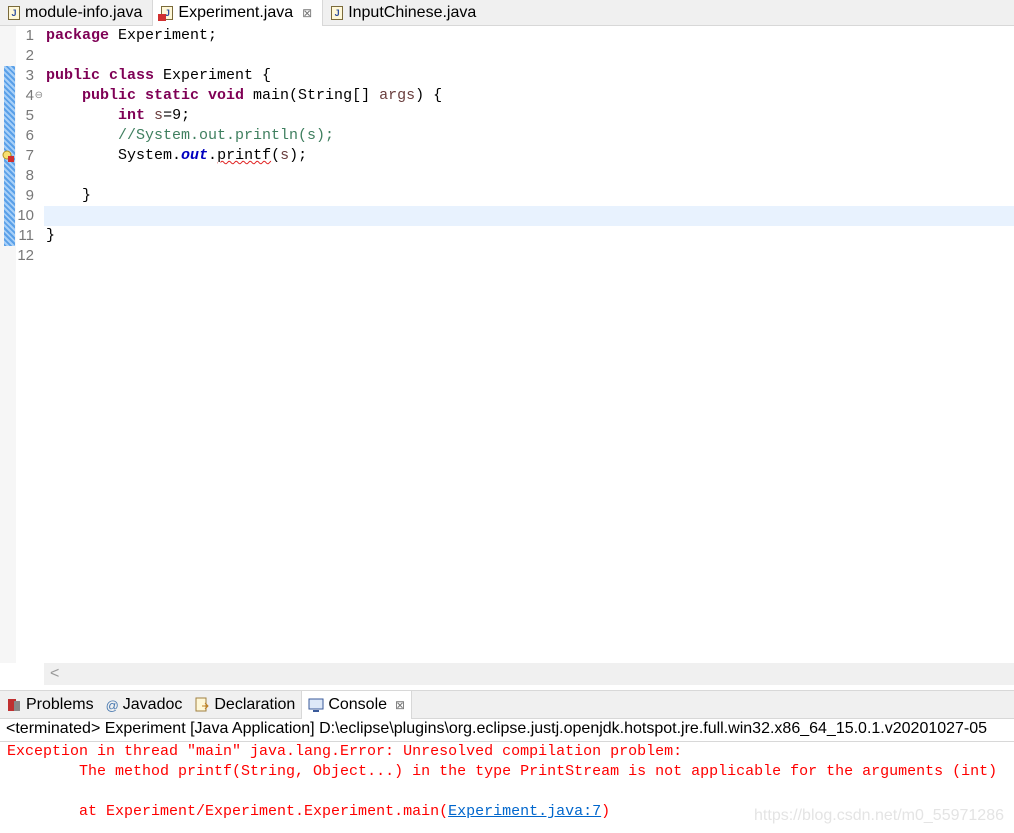  I want to click on code-line-9: }, so click(69, 195).